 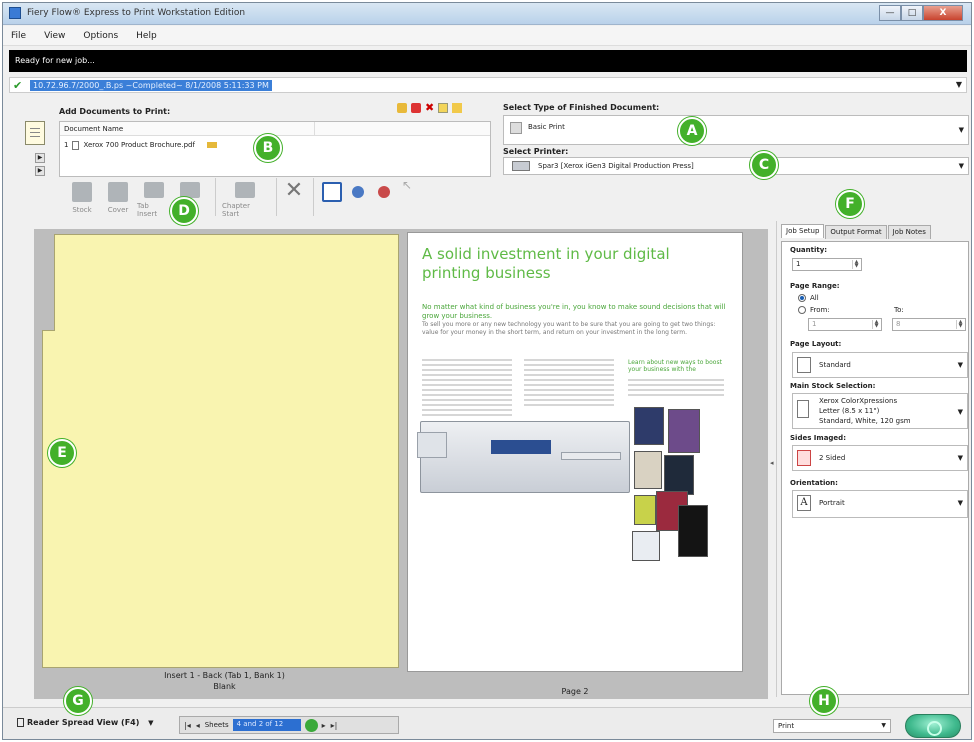 What do you see at coordinates (849, 411) in the screenshot?
I see `stock-size: Letter (8.5 x 11")` at bounding box center [849, 411].